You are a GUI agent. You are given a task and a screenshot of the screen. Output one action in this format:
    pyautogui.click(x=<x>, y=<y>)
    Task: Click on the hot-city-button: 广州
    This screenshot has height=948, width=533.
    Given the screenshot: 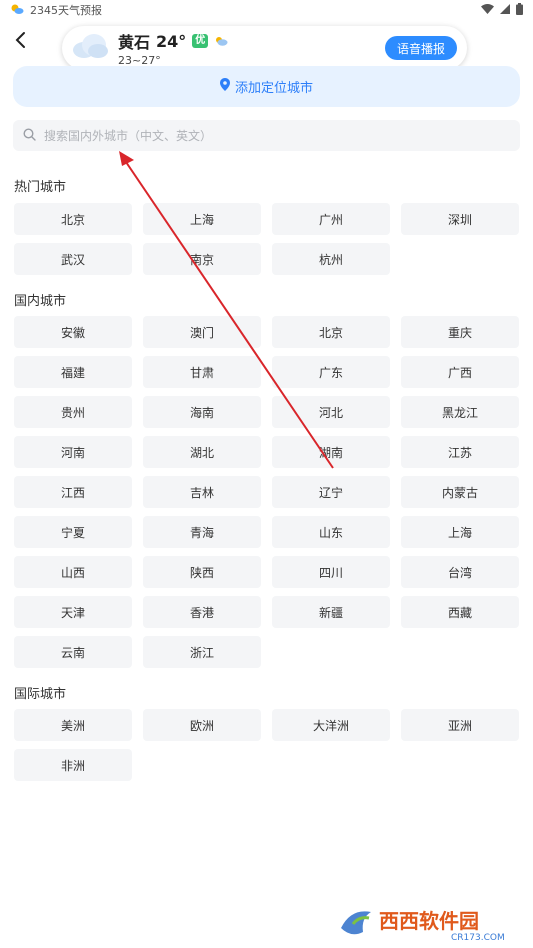 What is the action you would take?
    pyautogui.click(x=331, y=219)
    